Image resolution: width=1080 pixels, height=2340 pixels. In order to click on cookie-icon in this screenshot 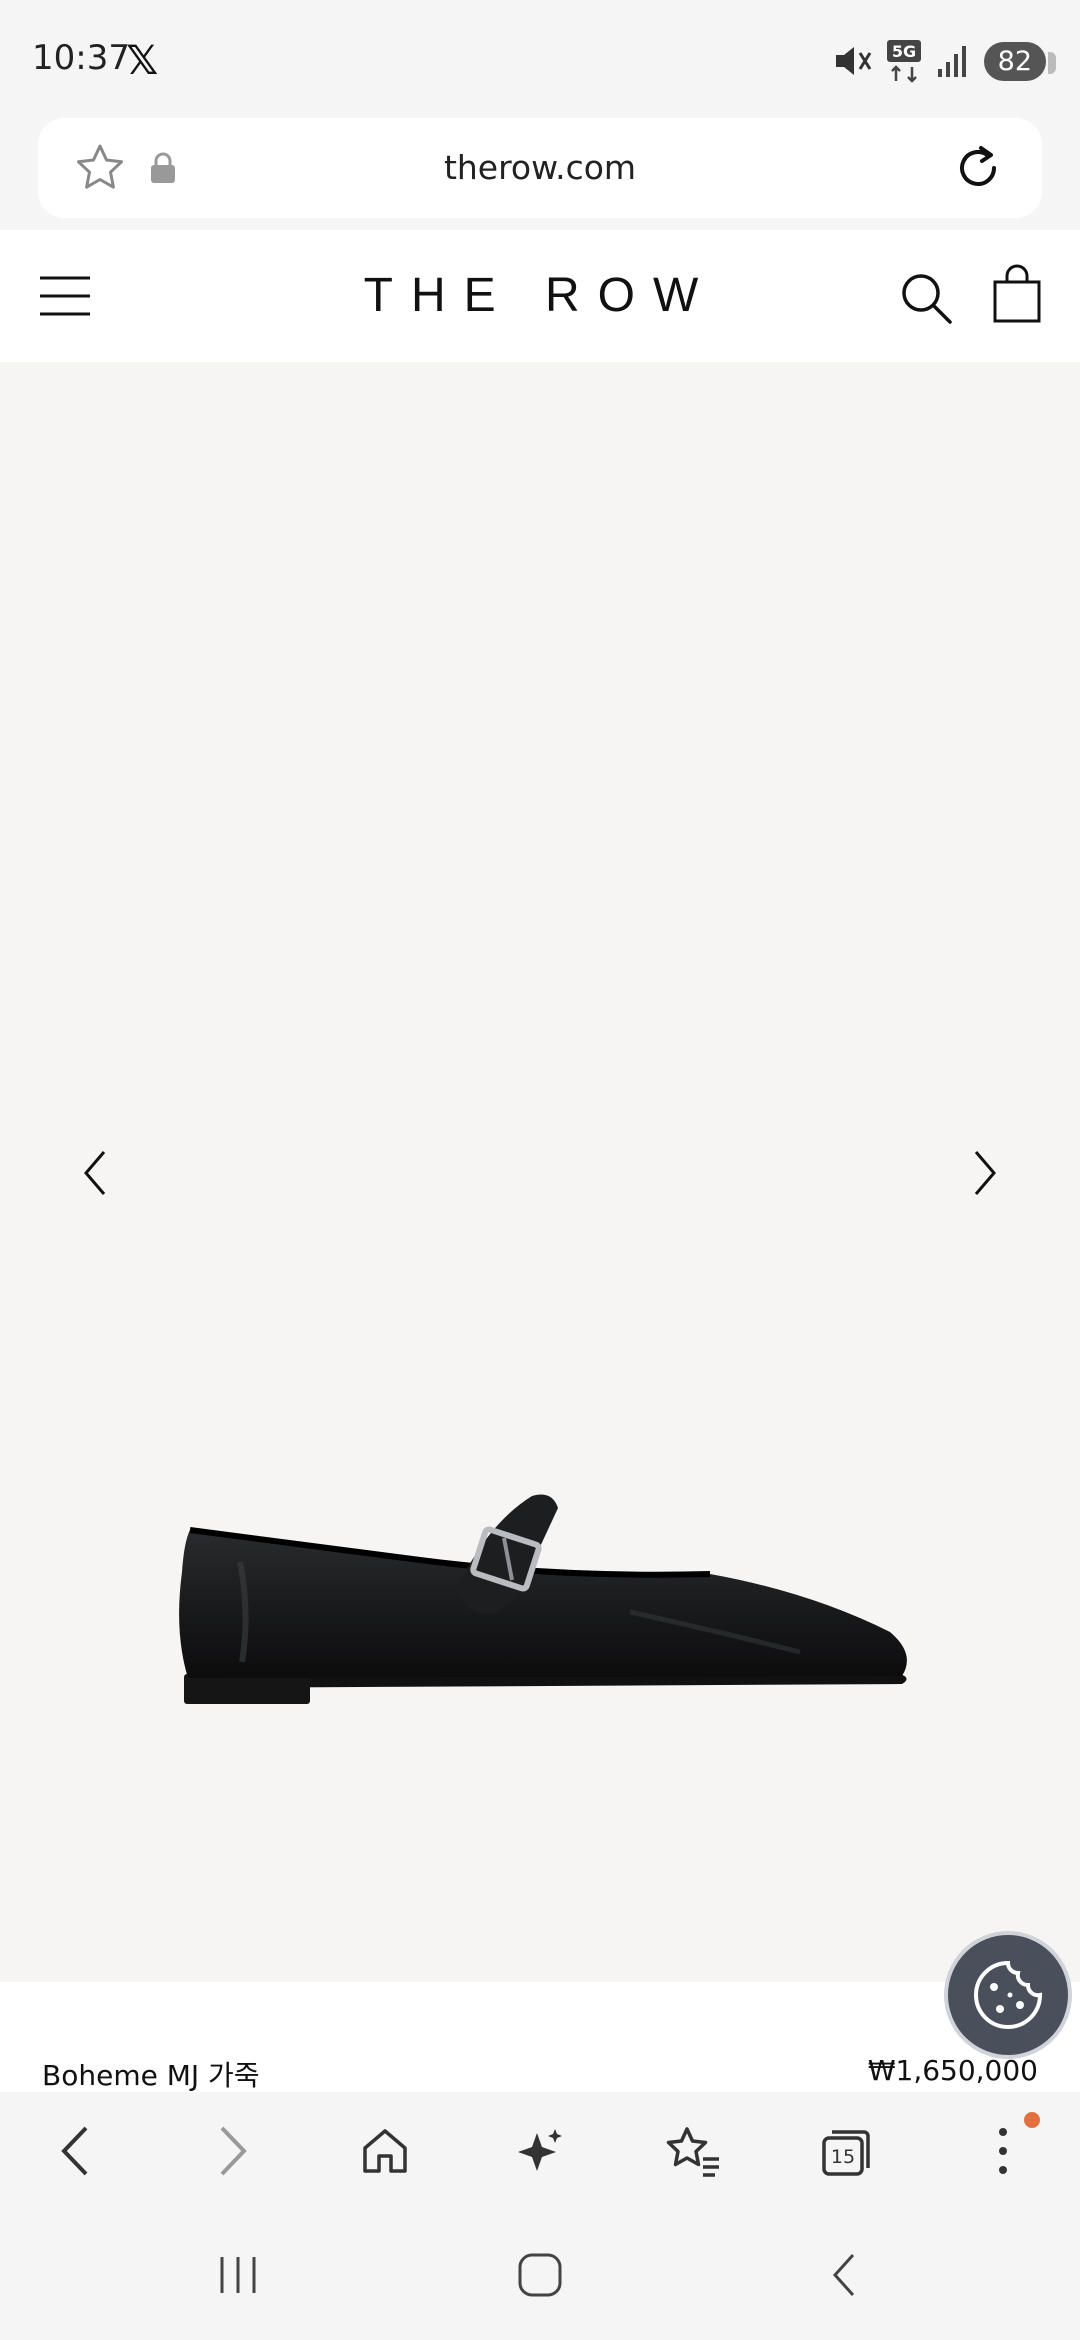, I will do `click(1008, 1994)`.